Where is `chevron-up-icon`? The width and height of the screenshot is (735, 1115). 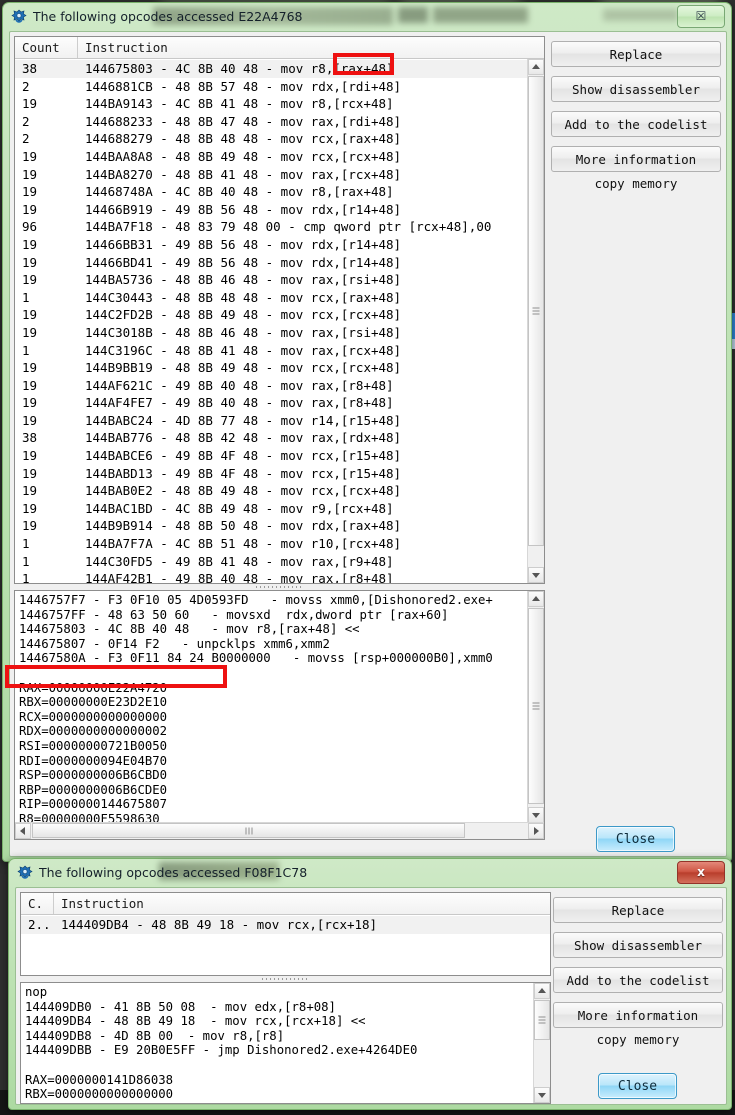
chevron-up-icon is located at coordinates (536, 598).